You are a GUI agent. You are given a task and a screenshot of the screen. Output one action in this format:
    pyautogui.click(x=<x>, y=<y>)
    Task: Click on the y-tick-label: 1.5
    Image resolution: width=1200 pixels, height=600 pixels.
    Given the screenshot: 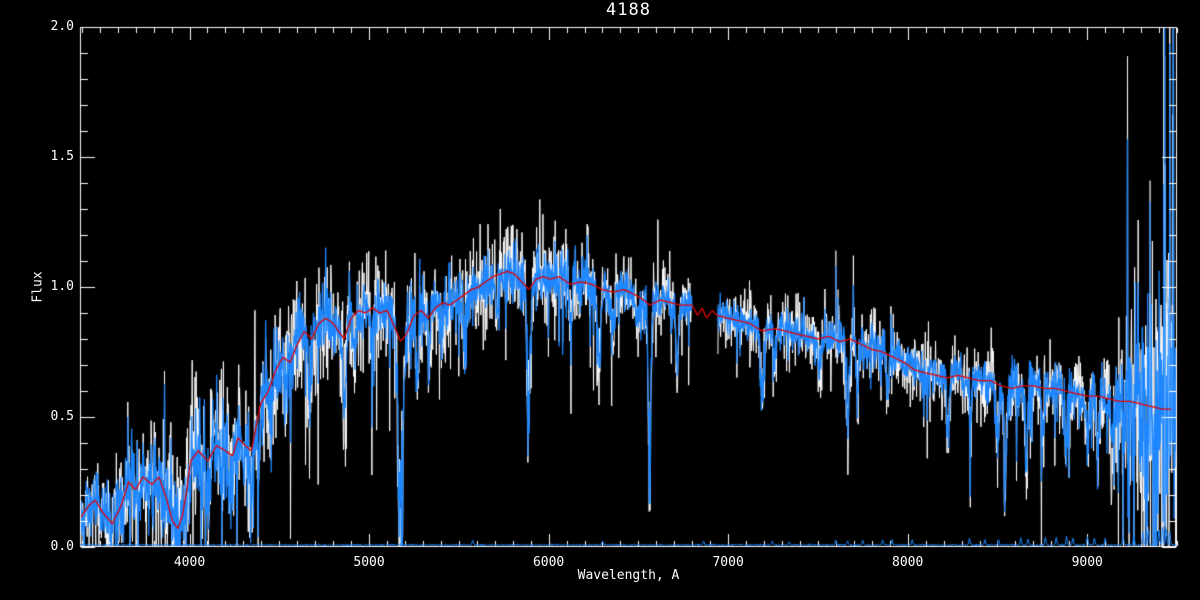 What is the action you would take?
    pyautogui.click(x=62, y=156)
    